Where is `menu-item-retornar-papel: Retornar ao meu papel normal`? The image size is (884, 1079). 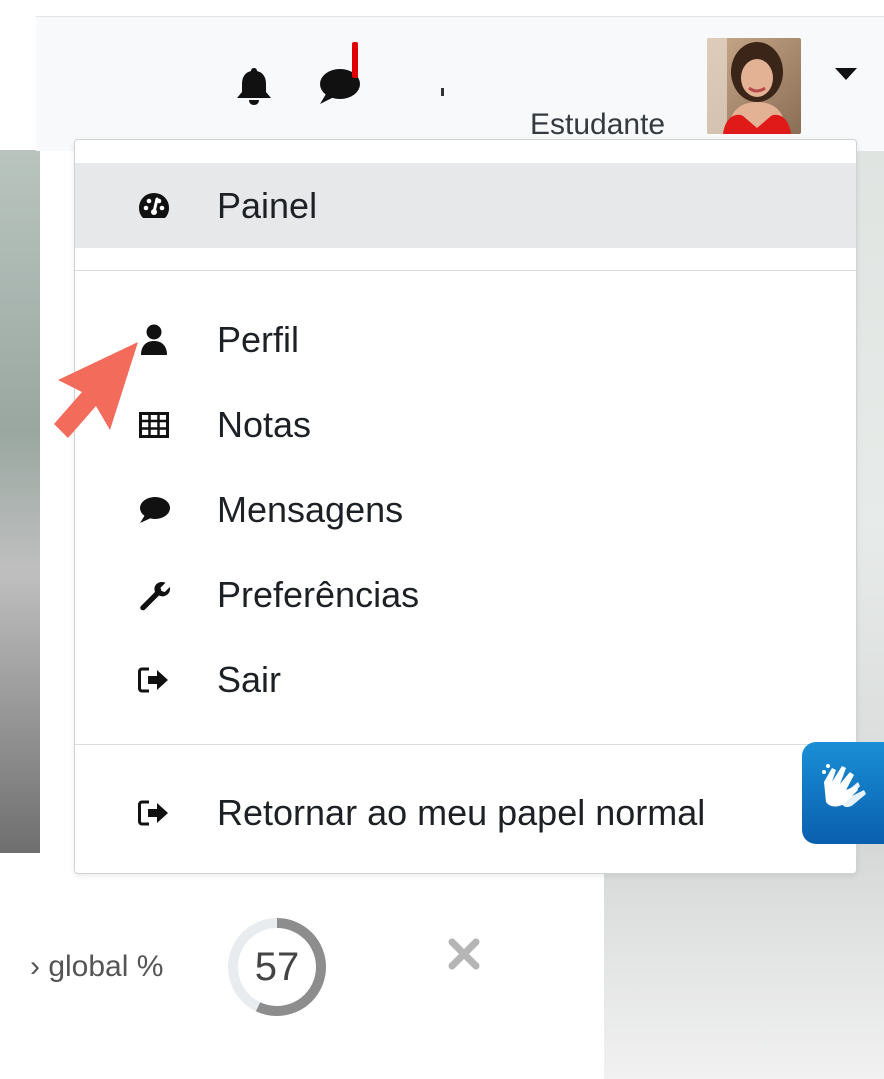
menu-item-retornar-papel: Retornar ao meu papel normal is located at coordinates (465, 812).